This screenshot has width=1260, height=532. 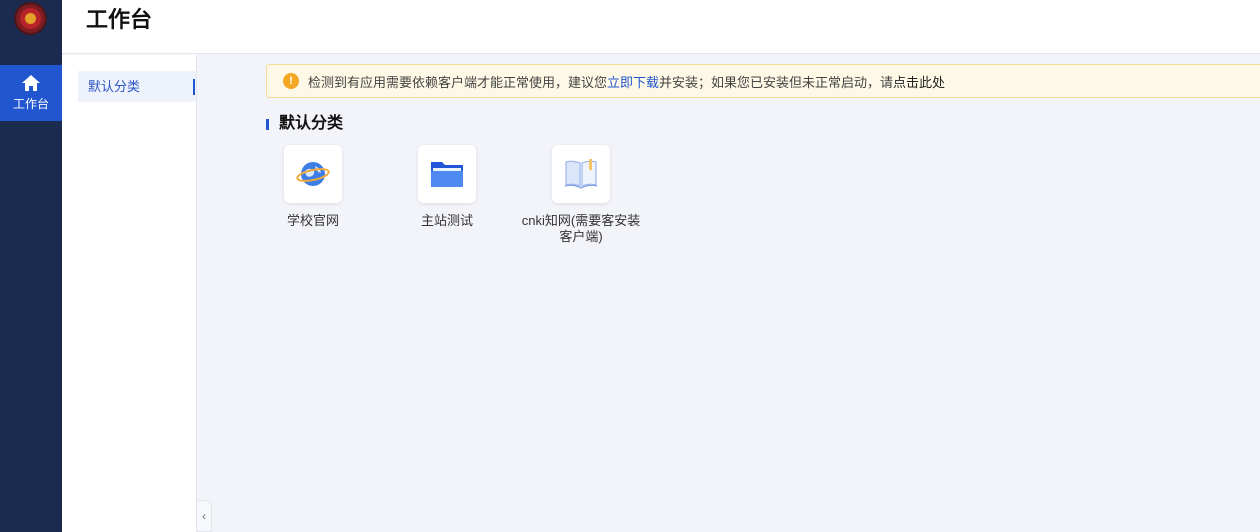 What do you see at coordinates (633, 81) in the screenshot?
I see `download-link: 立即下载` at bounding box center [633, 81].